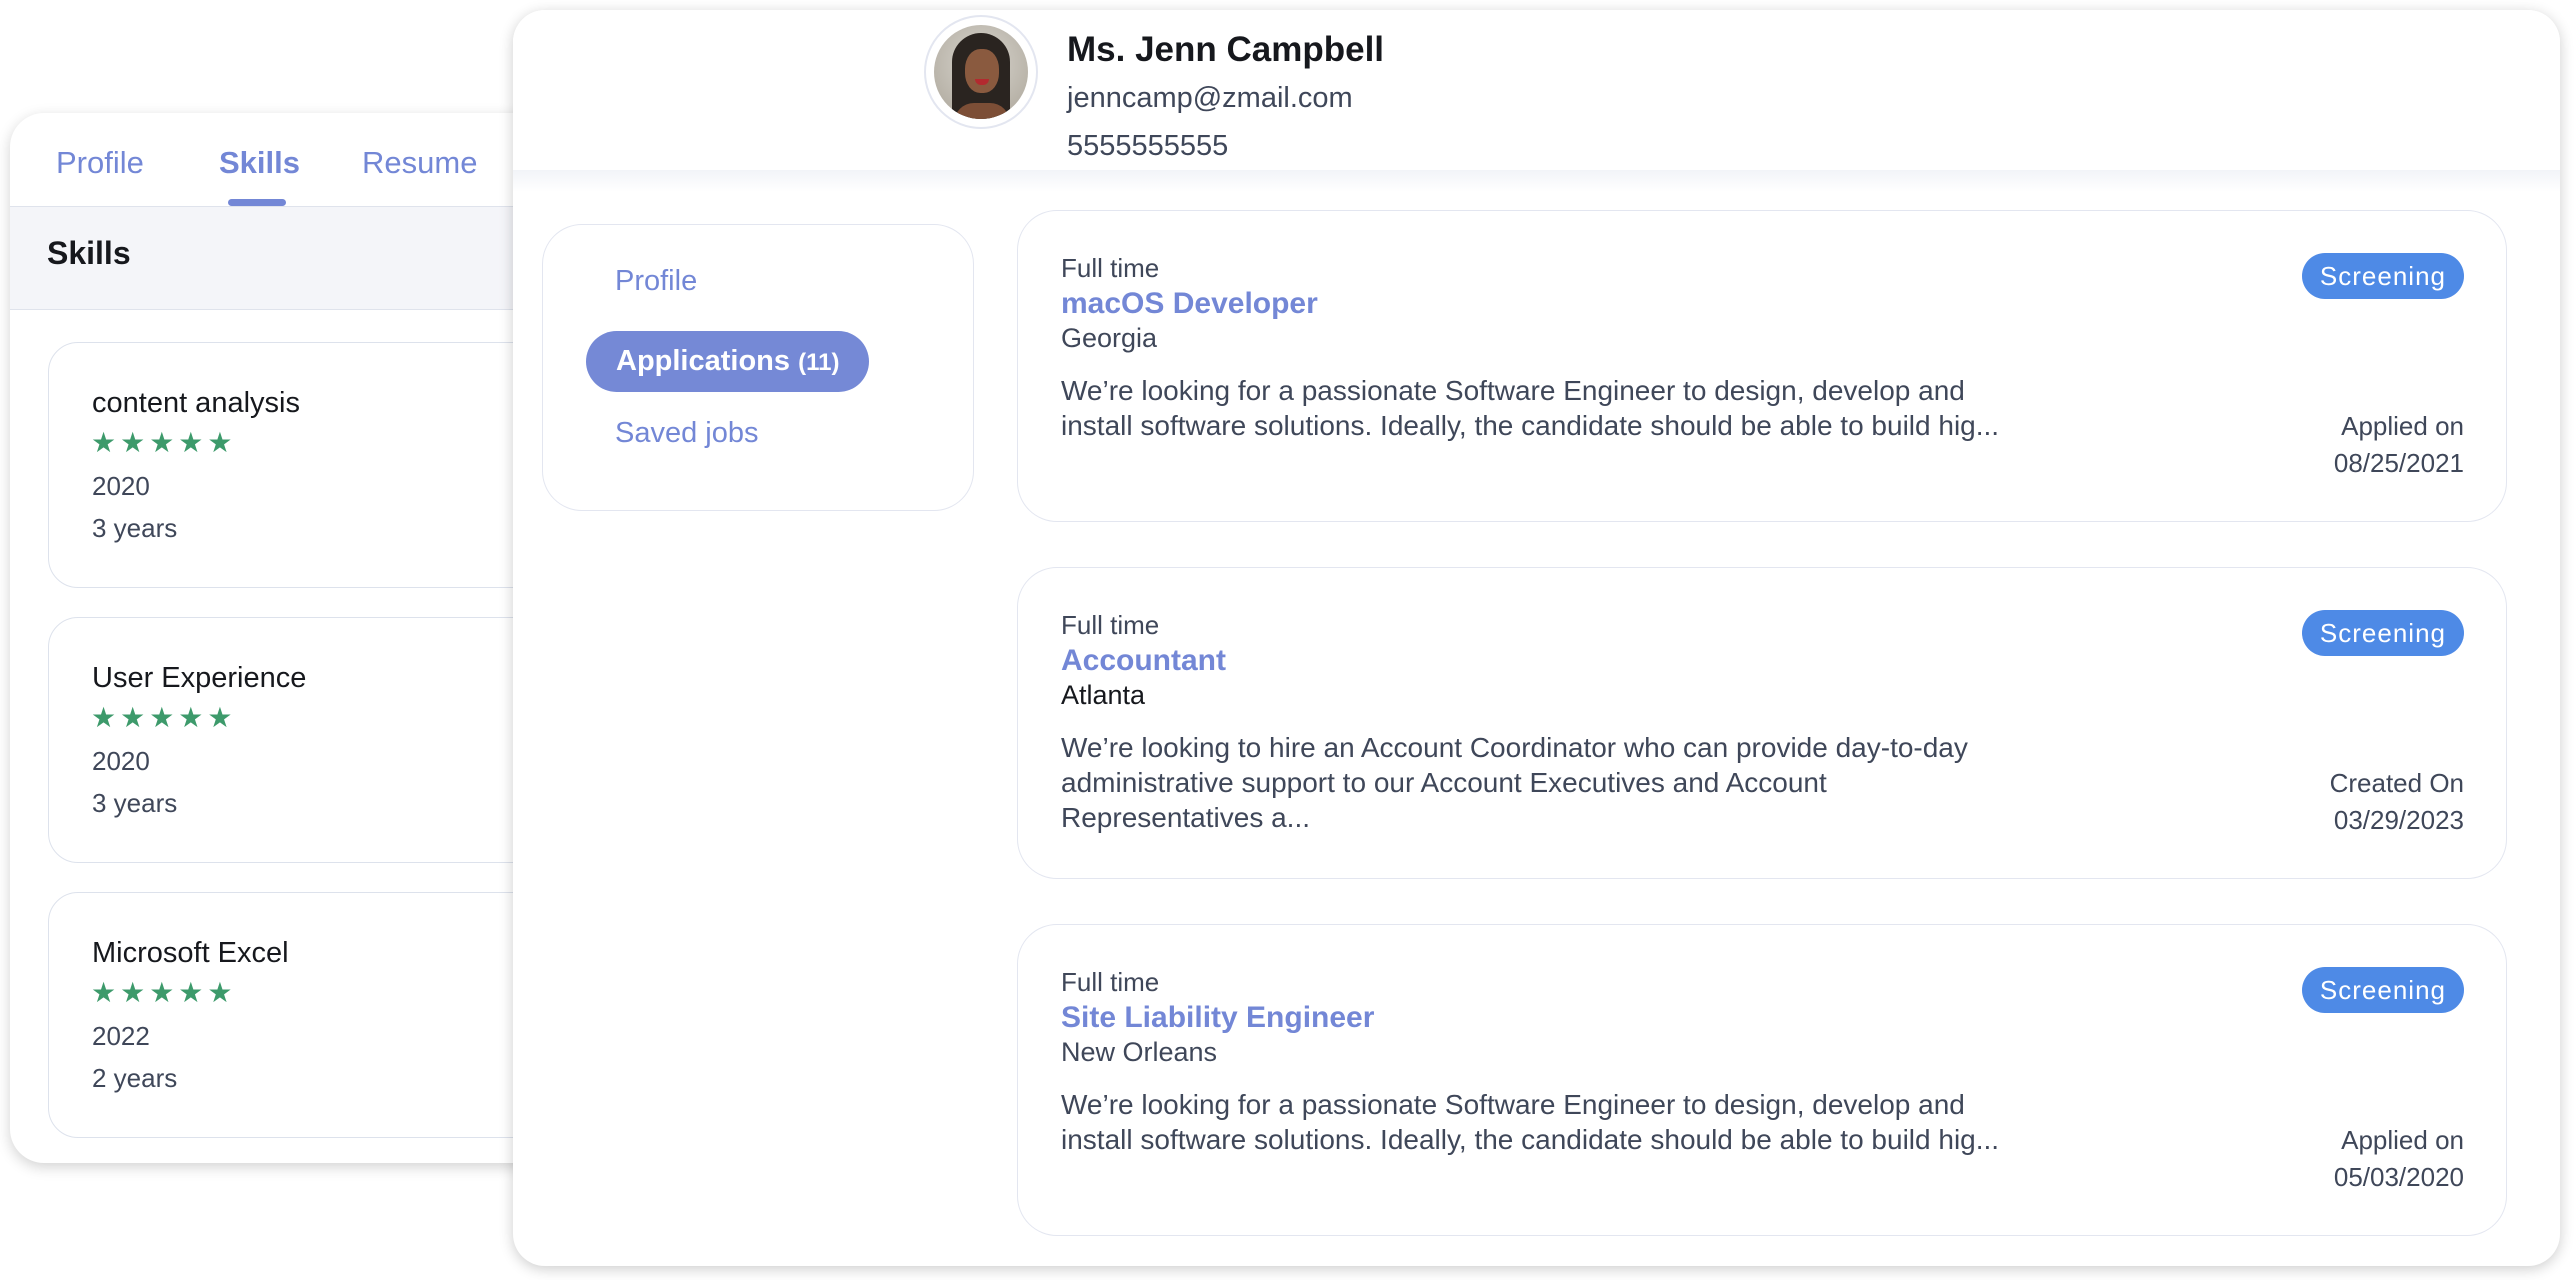 The height and width of the screenshot is (1280, 2574). I want to click on date-value: 08/25/2021, so click(2398, 463).